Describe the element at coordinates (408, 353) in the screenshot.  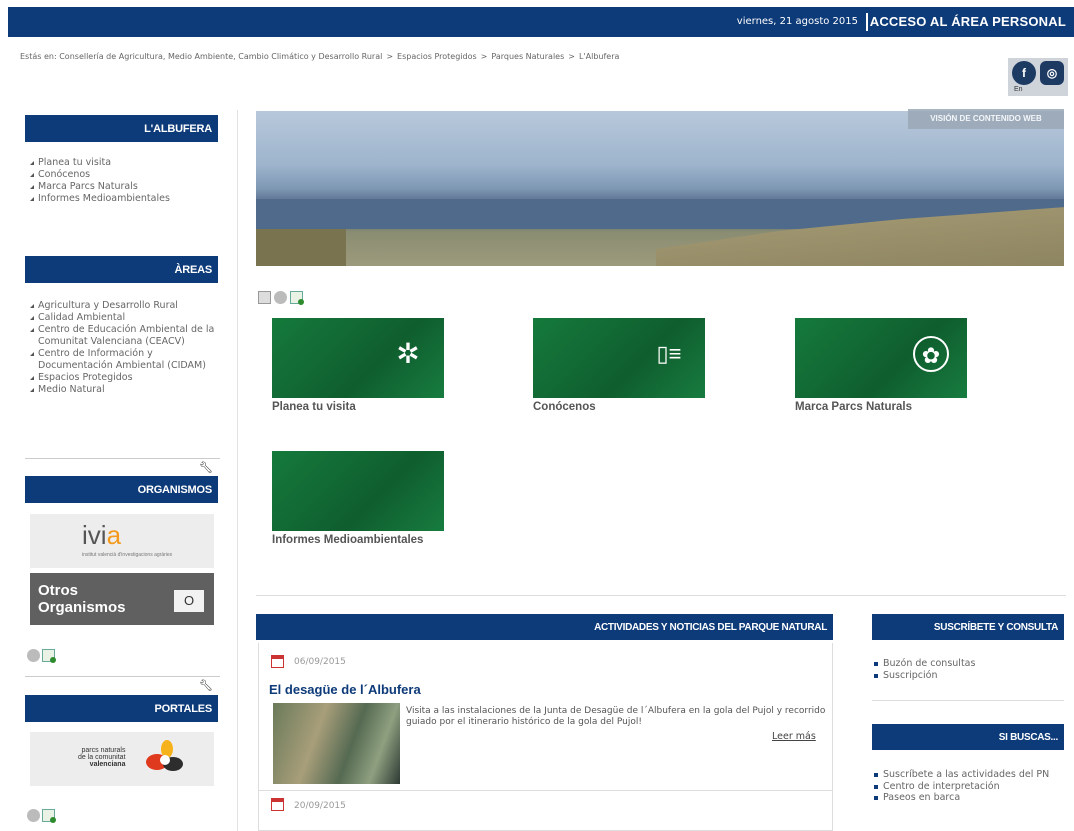
I see `compass-icon: ✲` at that location.